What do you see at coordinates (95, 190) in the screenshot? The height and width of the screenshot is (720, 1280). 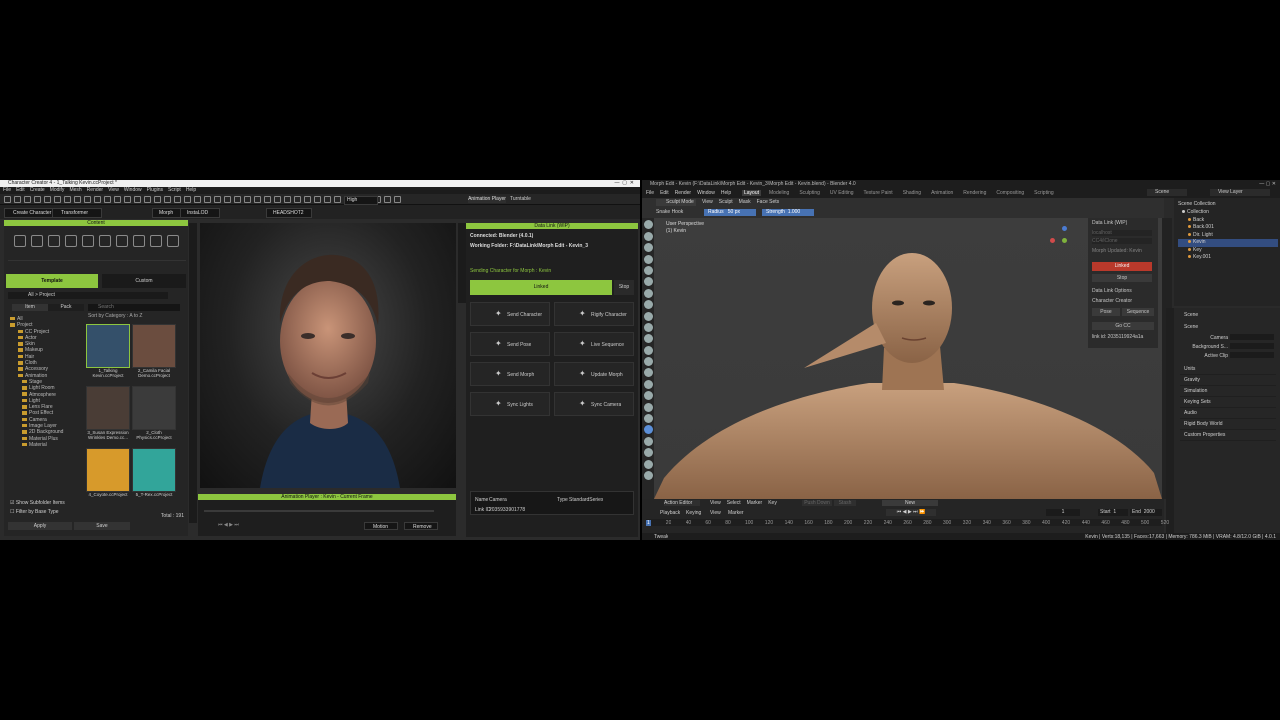 I see `menu-render: Render` at bounding box center [95, 190].